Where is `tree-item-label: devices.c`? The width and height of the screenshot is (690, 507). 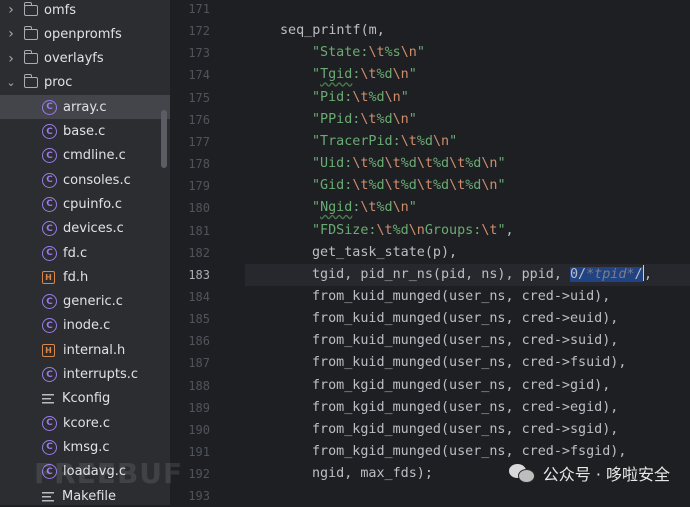 tree-item-label: devices.c is located at coordinates (93, 229).